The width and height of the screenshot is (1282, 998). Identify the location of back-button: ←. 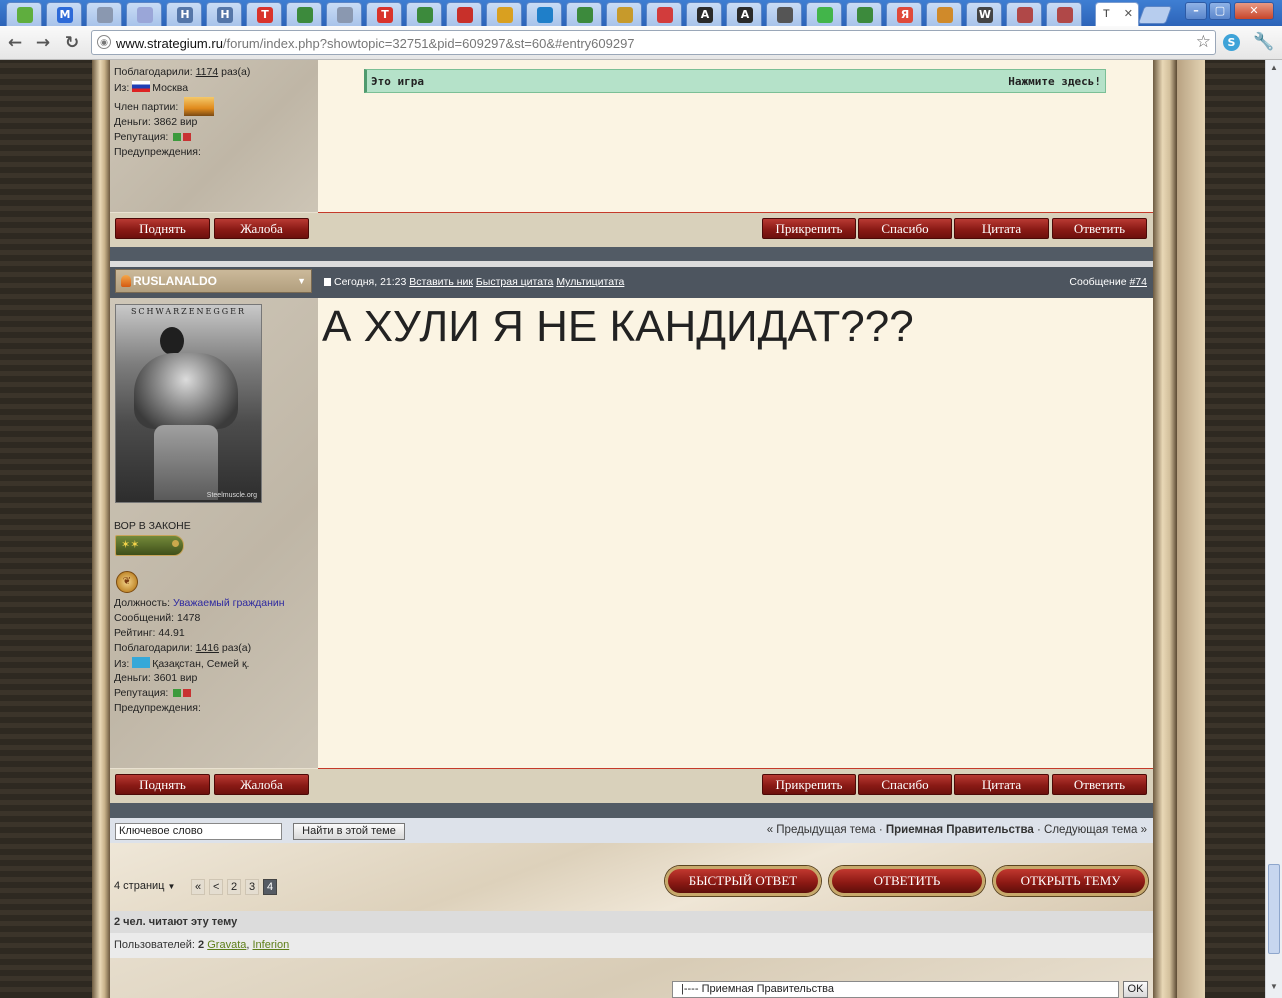
(15, 43).